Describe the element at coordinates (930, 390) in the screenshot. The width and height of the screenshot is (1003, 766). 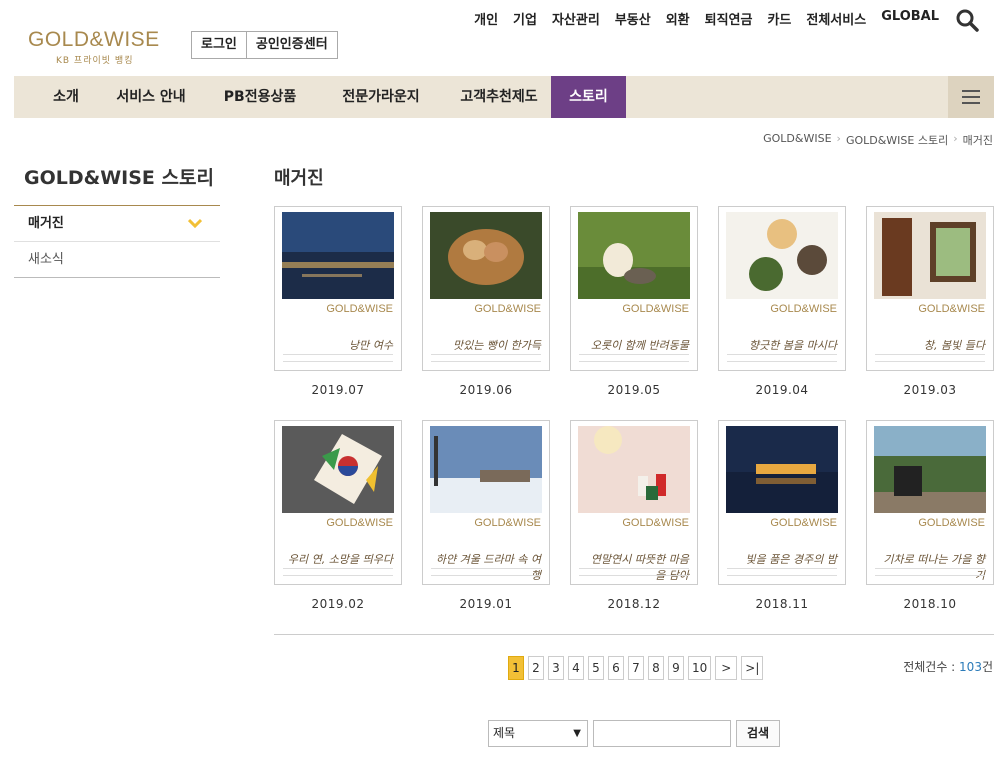
I see `issue-date: 2019.03` at that location.